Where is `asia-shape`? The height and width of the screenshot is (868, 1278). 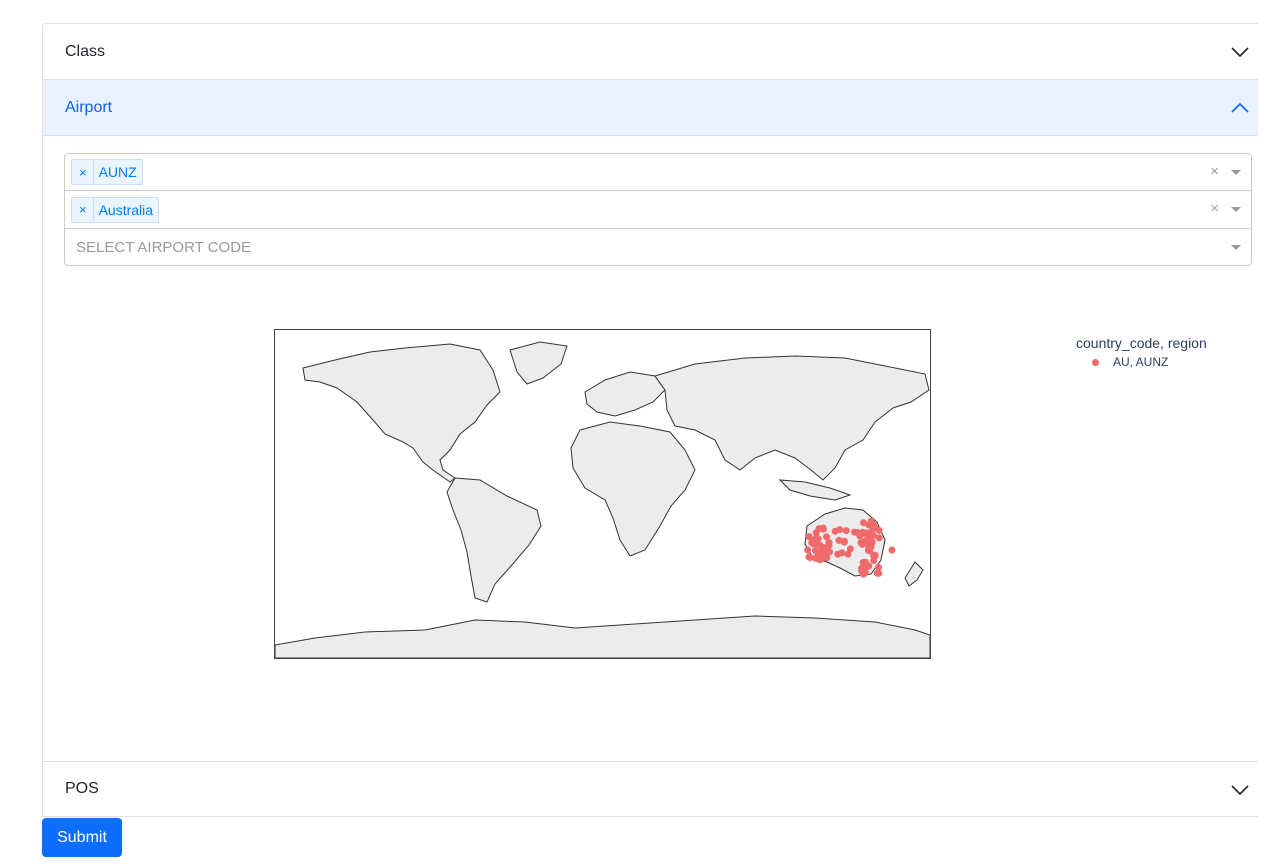 asia-shape is located at coordinates (792, 418).